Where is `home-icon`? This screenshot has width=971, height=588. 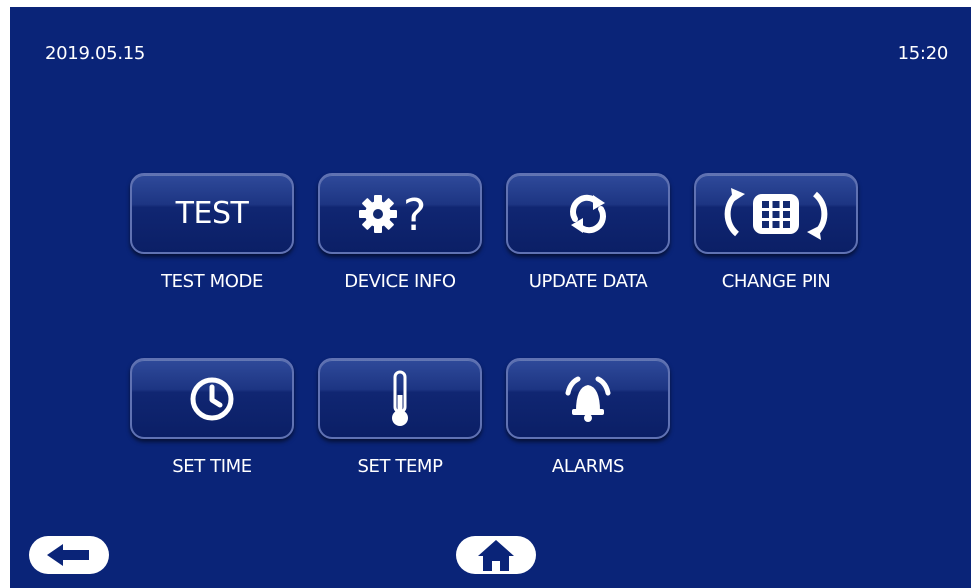
home-icon is located at coordinates (496, 555).